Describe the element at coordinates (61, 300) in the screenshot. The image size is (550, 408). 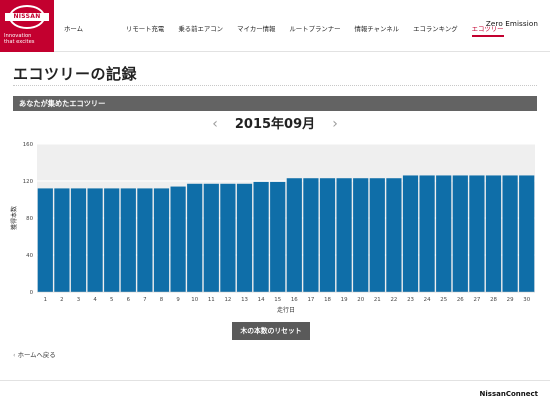
I see `x-tick-label: 2` at that location.